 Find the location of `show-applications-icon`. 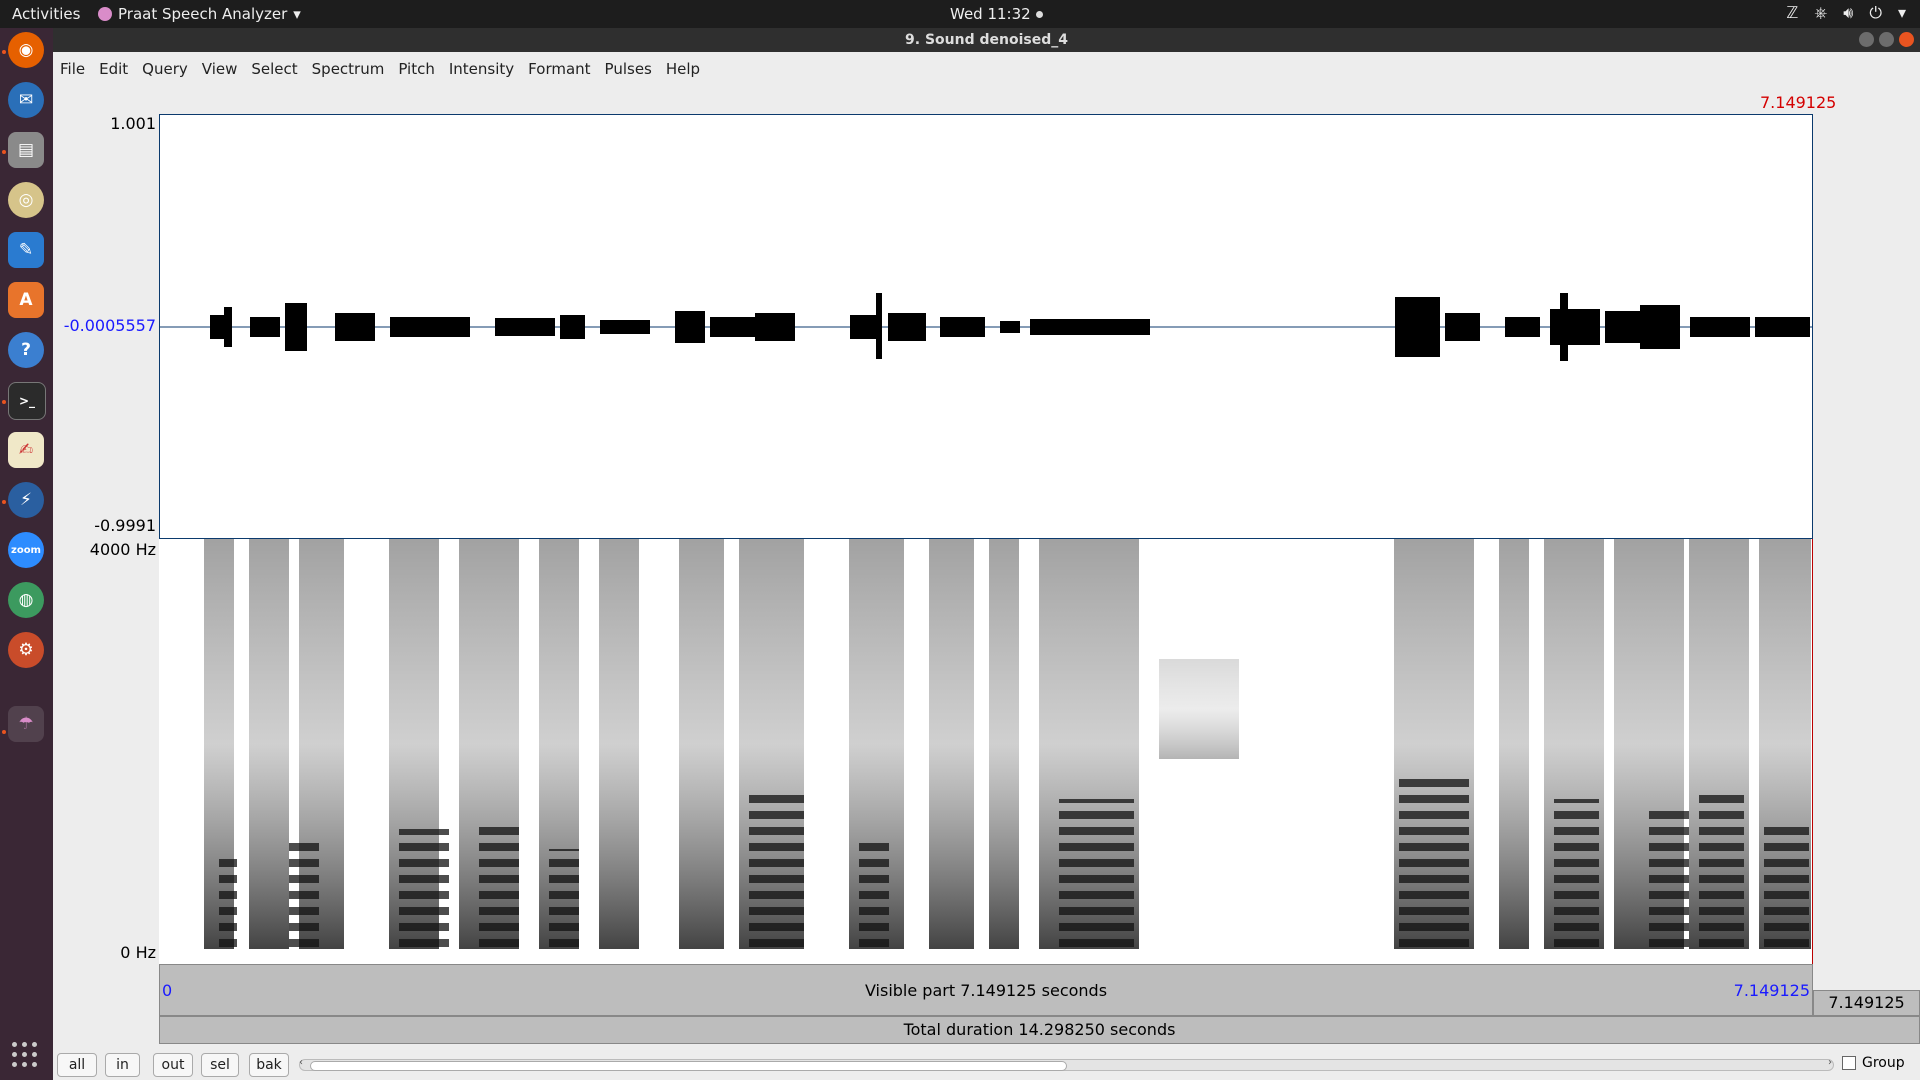

show-applications-icon is located at coordinates (25, 1055).